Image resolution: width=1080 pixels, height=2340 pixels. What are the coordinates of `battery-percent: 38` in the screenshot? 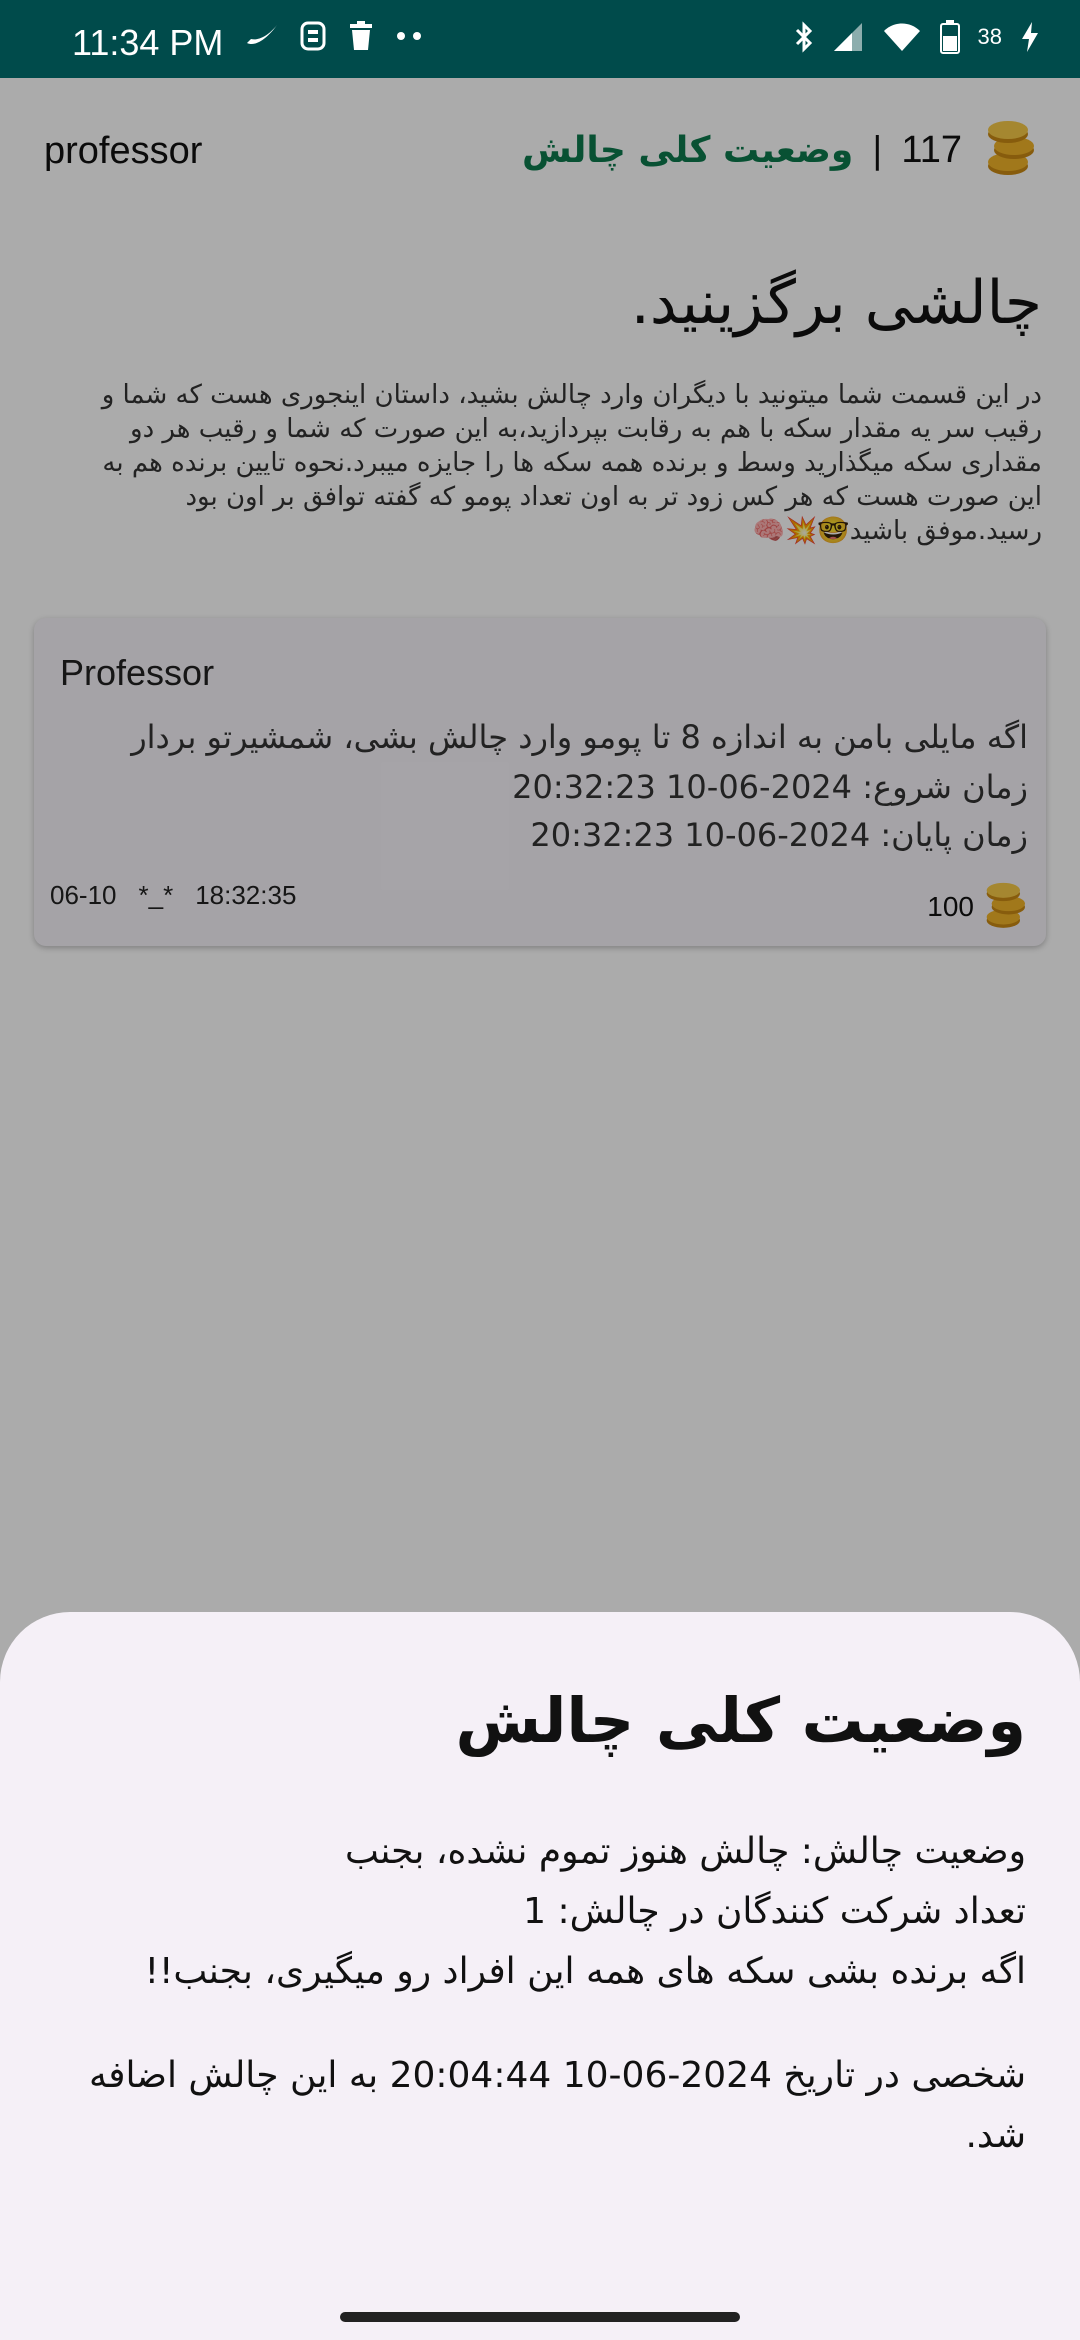 It's located at (989, 36).